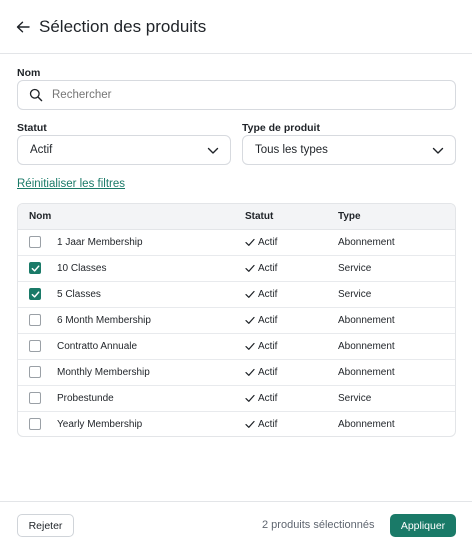 Image resolution: width=472 pixels, height=547 pixels. Describe the element at coordinates (71, 184) in the screenshot. I see `reset-filters-link: Réinitialiser les filtres` at that location.